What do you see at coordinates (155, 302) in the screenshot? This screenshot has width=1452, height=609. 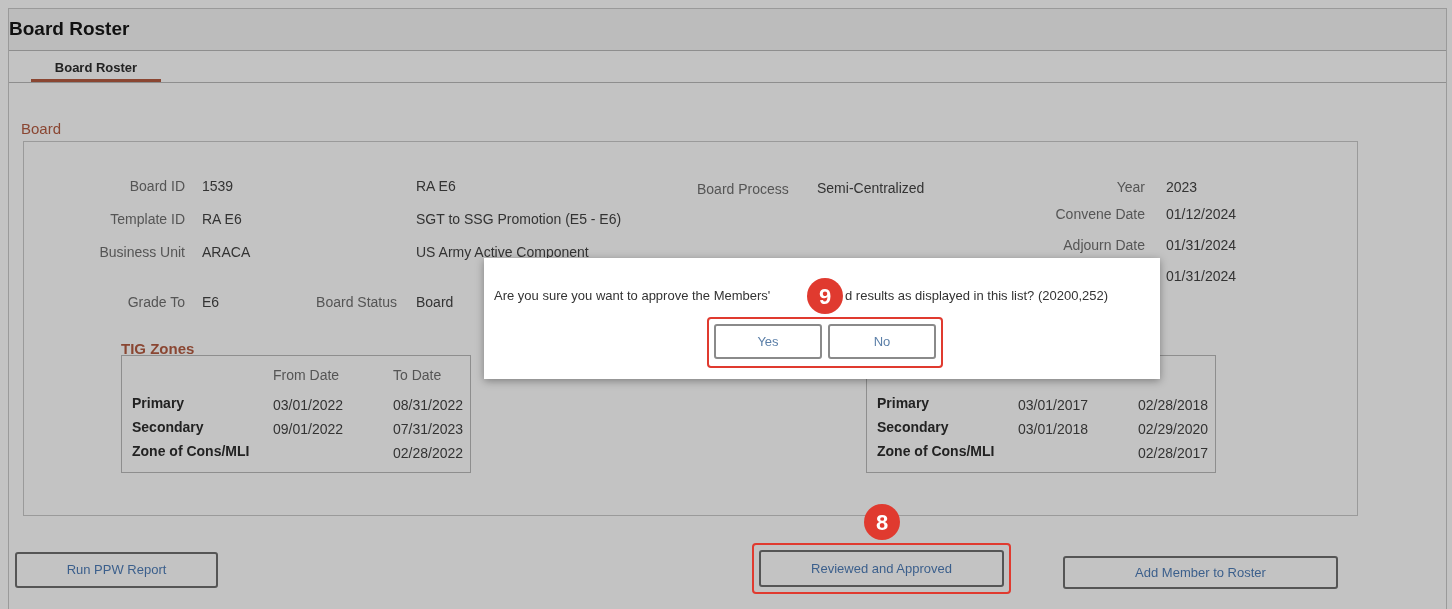 I see `field-label: Grade To` at bounding box center [155, 302].